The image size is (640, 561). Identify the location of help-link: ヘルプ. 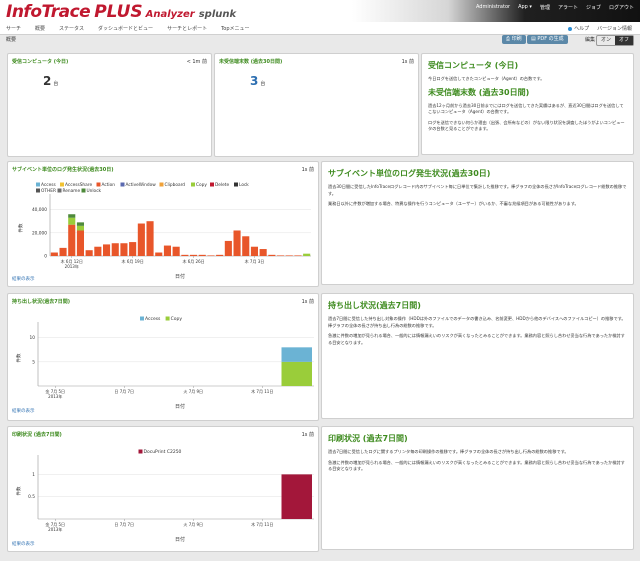
(578, 28).